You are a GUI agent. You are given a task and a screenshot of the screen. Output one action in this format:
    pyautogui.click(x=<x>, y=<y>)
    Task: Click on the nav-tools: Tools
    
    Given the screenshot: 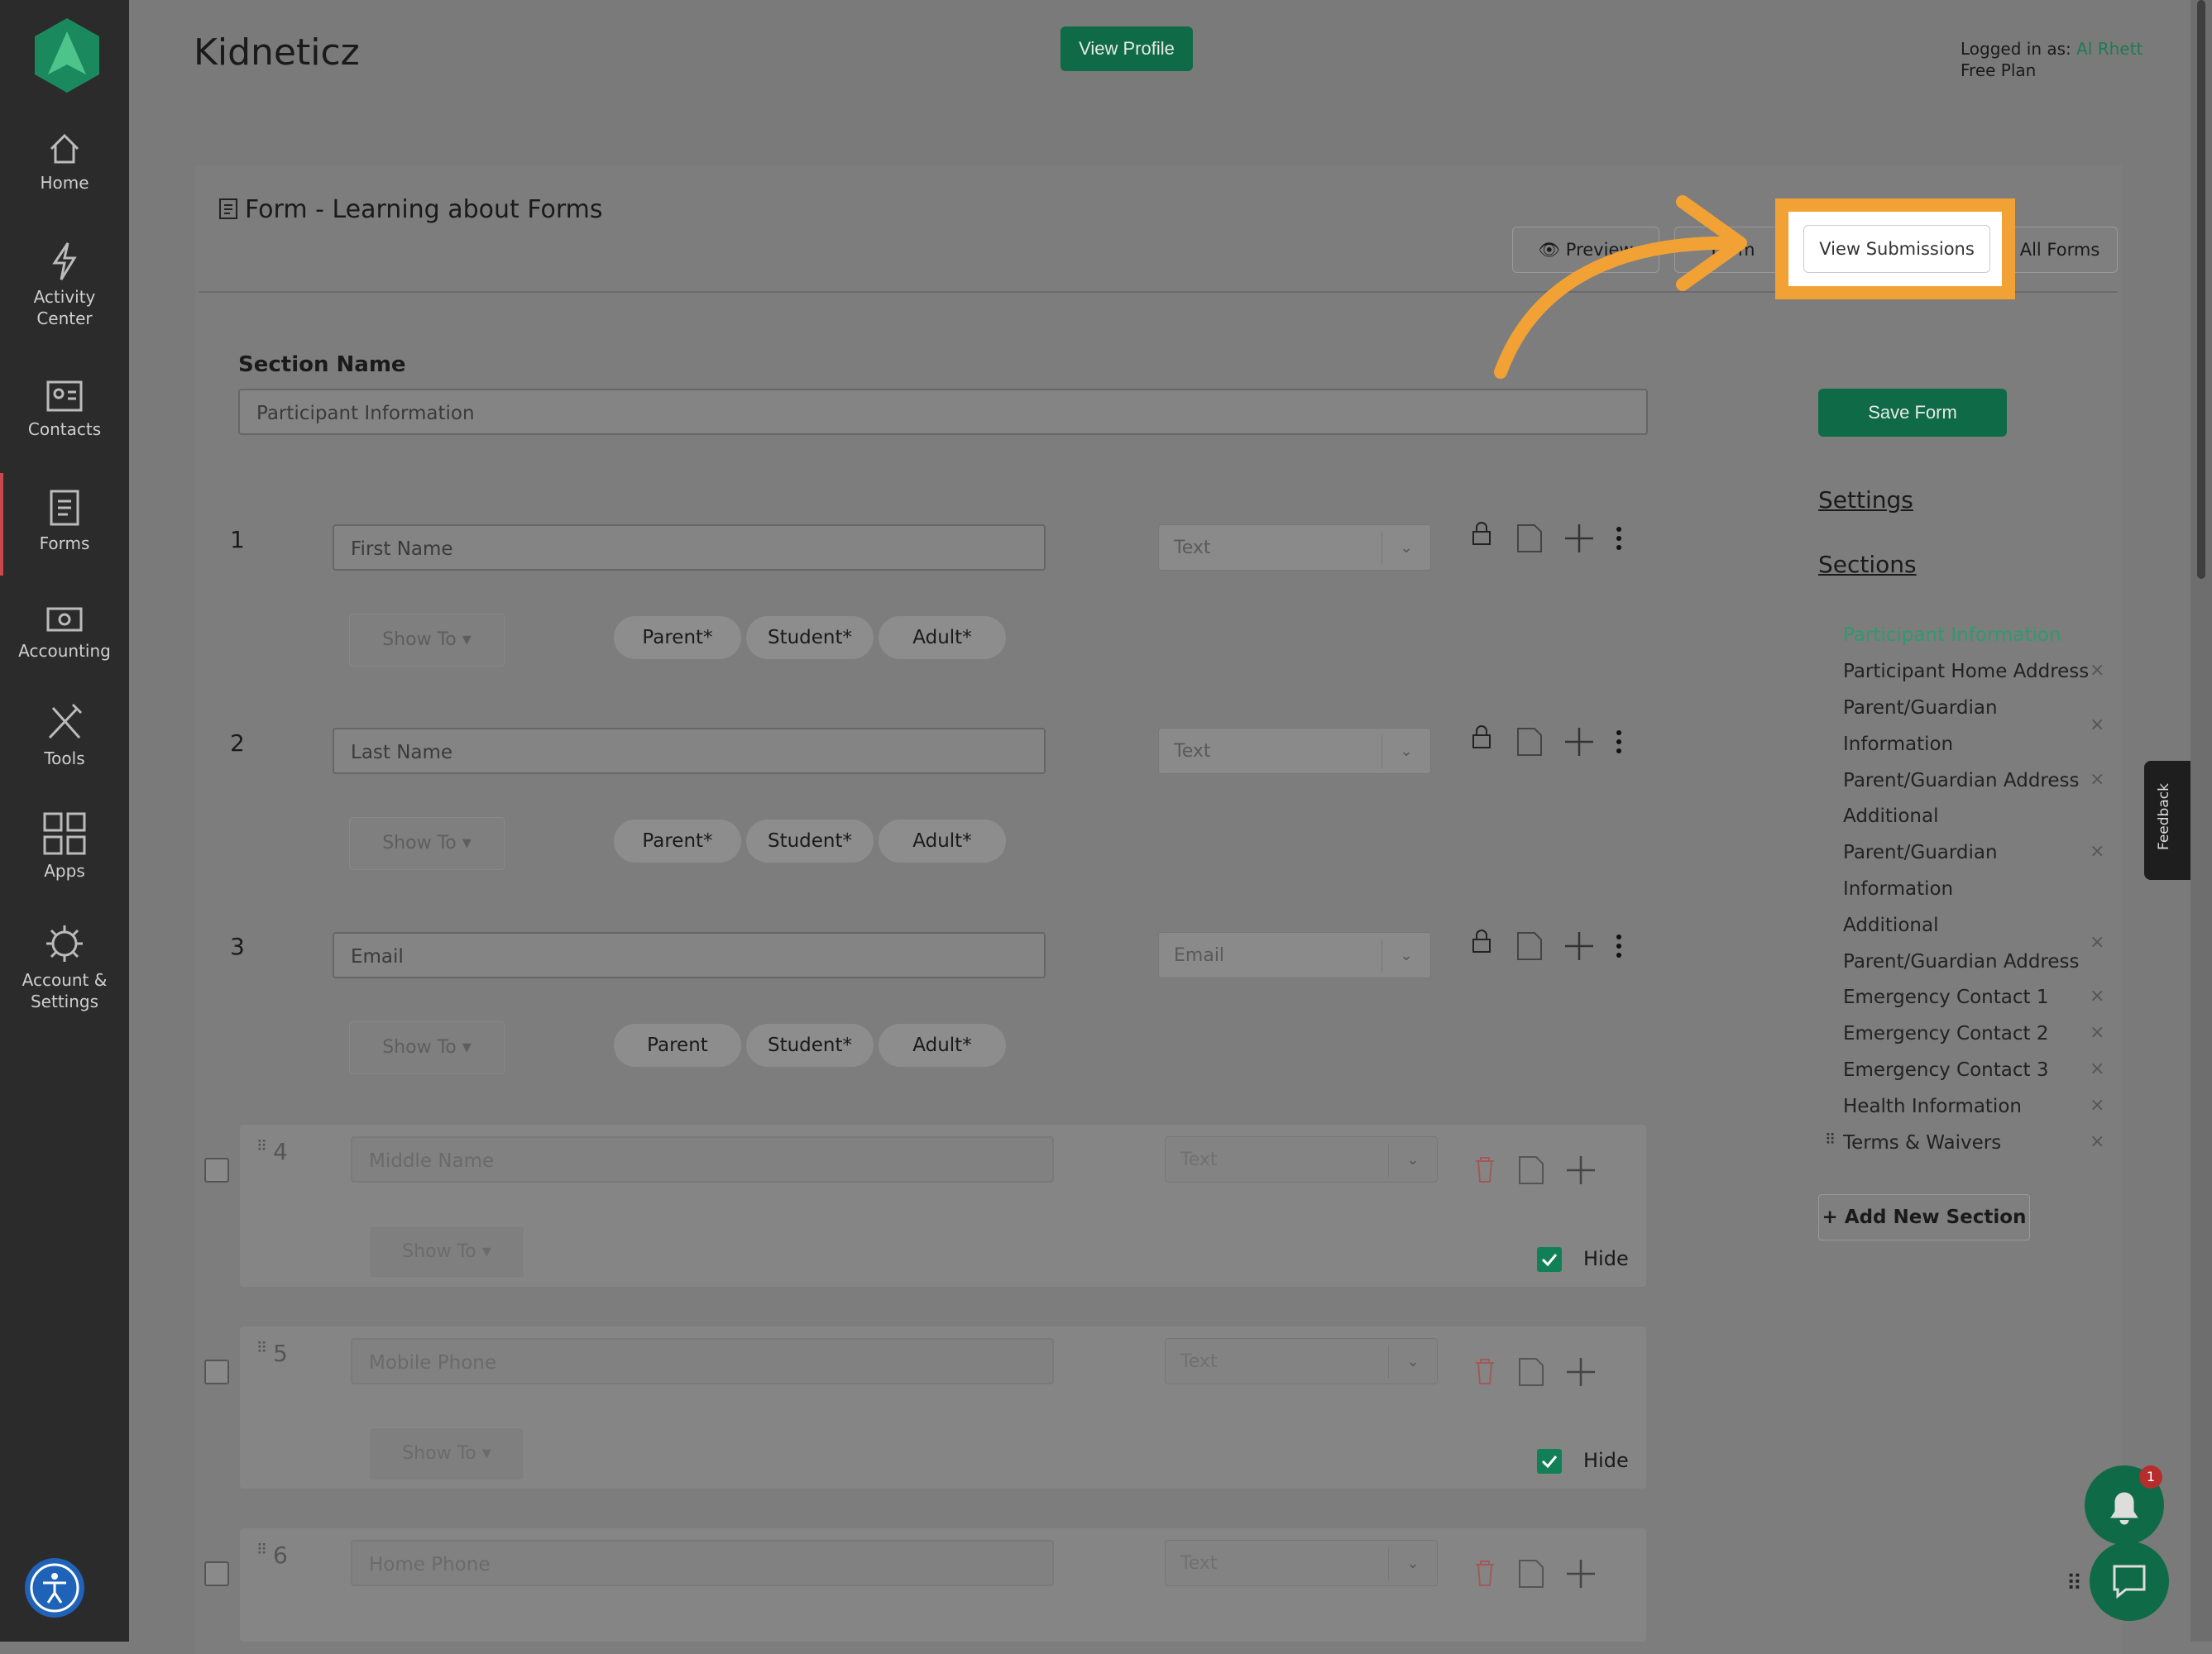 What is the action you would take?
    pyautogui.click(x=64, y=735)
    